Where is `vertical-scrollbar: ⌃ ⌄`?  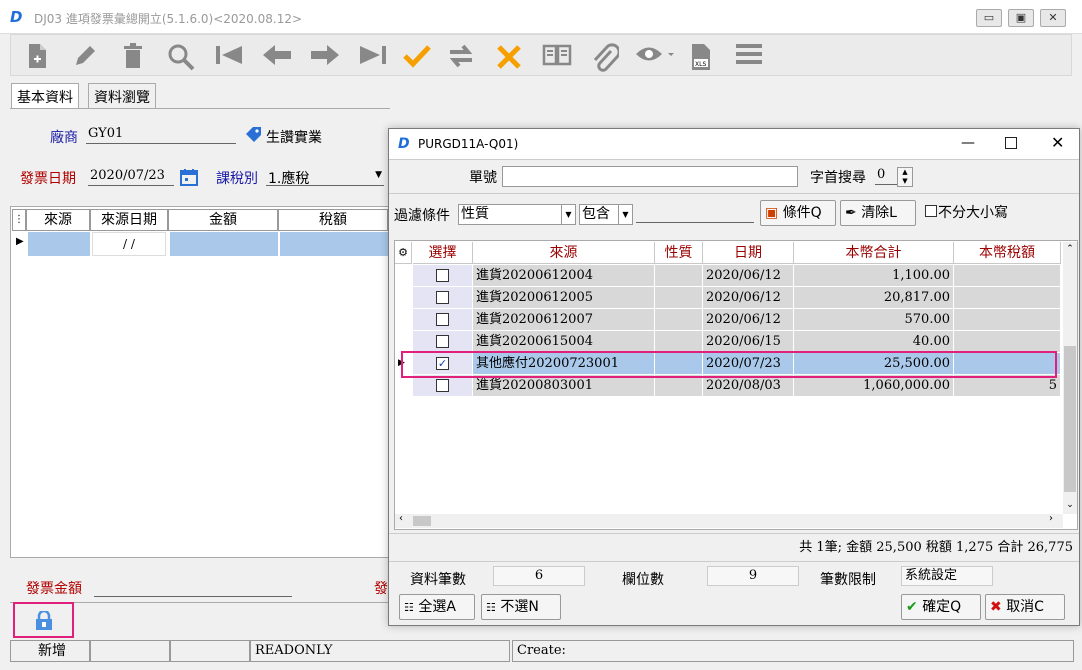
vertical-scrollbar: ⌃ ⌄ is located at coordinates (1070, 378).